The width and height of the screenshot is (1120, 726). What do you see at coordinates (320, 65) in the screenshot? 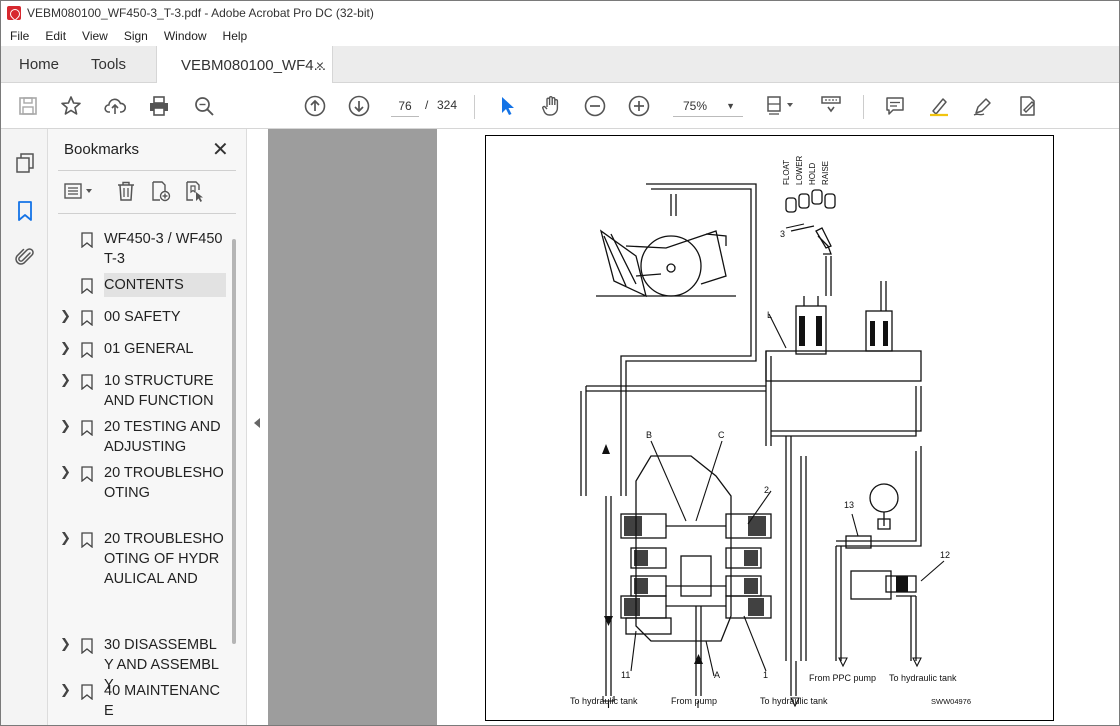
I see `close-tab-icon: ×` at bounding box center [320, 65].